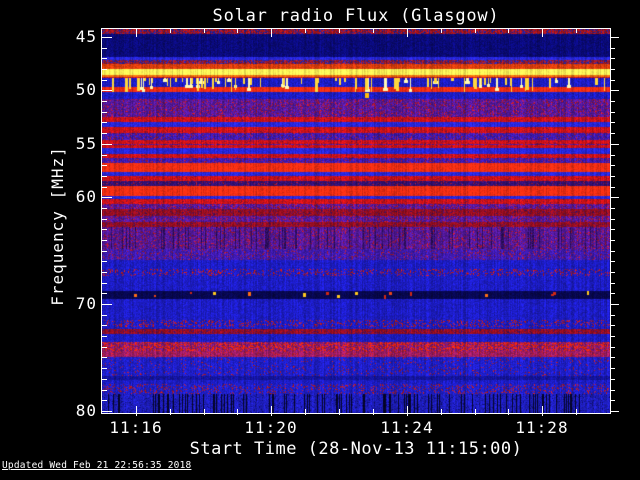 This screenshot has width=640, height=480. Describe the element at coordinates (271, 427) in the screenshot. I see `x-tick-label: 11:20` at that location.